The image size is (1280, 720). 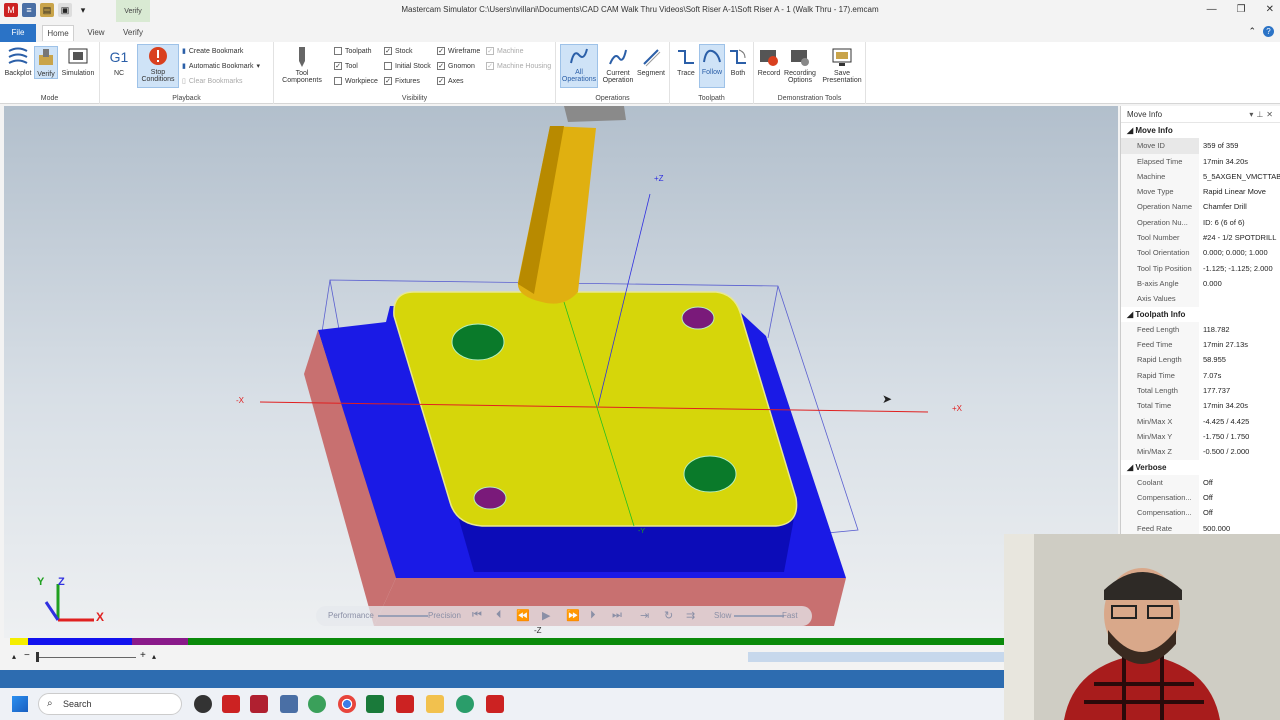 I want to click on move-info-section-header: ◢ Move Info, so click(x=1200, y=130).